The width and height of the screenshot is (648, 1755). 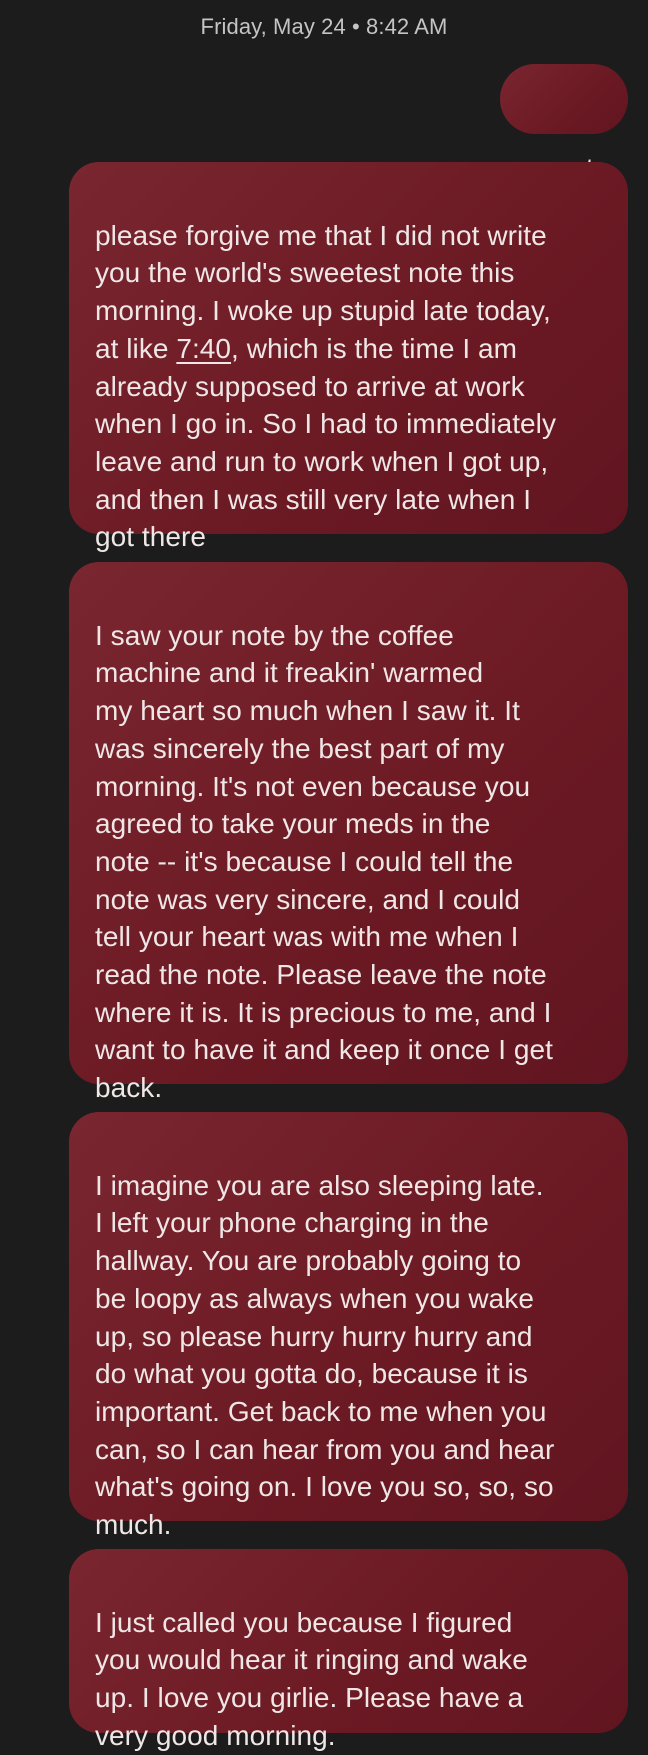 I want to click on message-bubble: pssst,, so click(x=563, y=124).